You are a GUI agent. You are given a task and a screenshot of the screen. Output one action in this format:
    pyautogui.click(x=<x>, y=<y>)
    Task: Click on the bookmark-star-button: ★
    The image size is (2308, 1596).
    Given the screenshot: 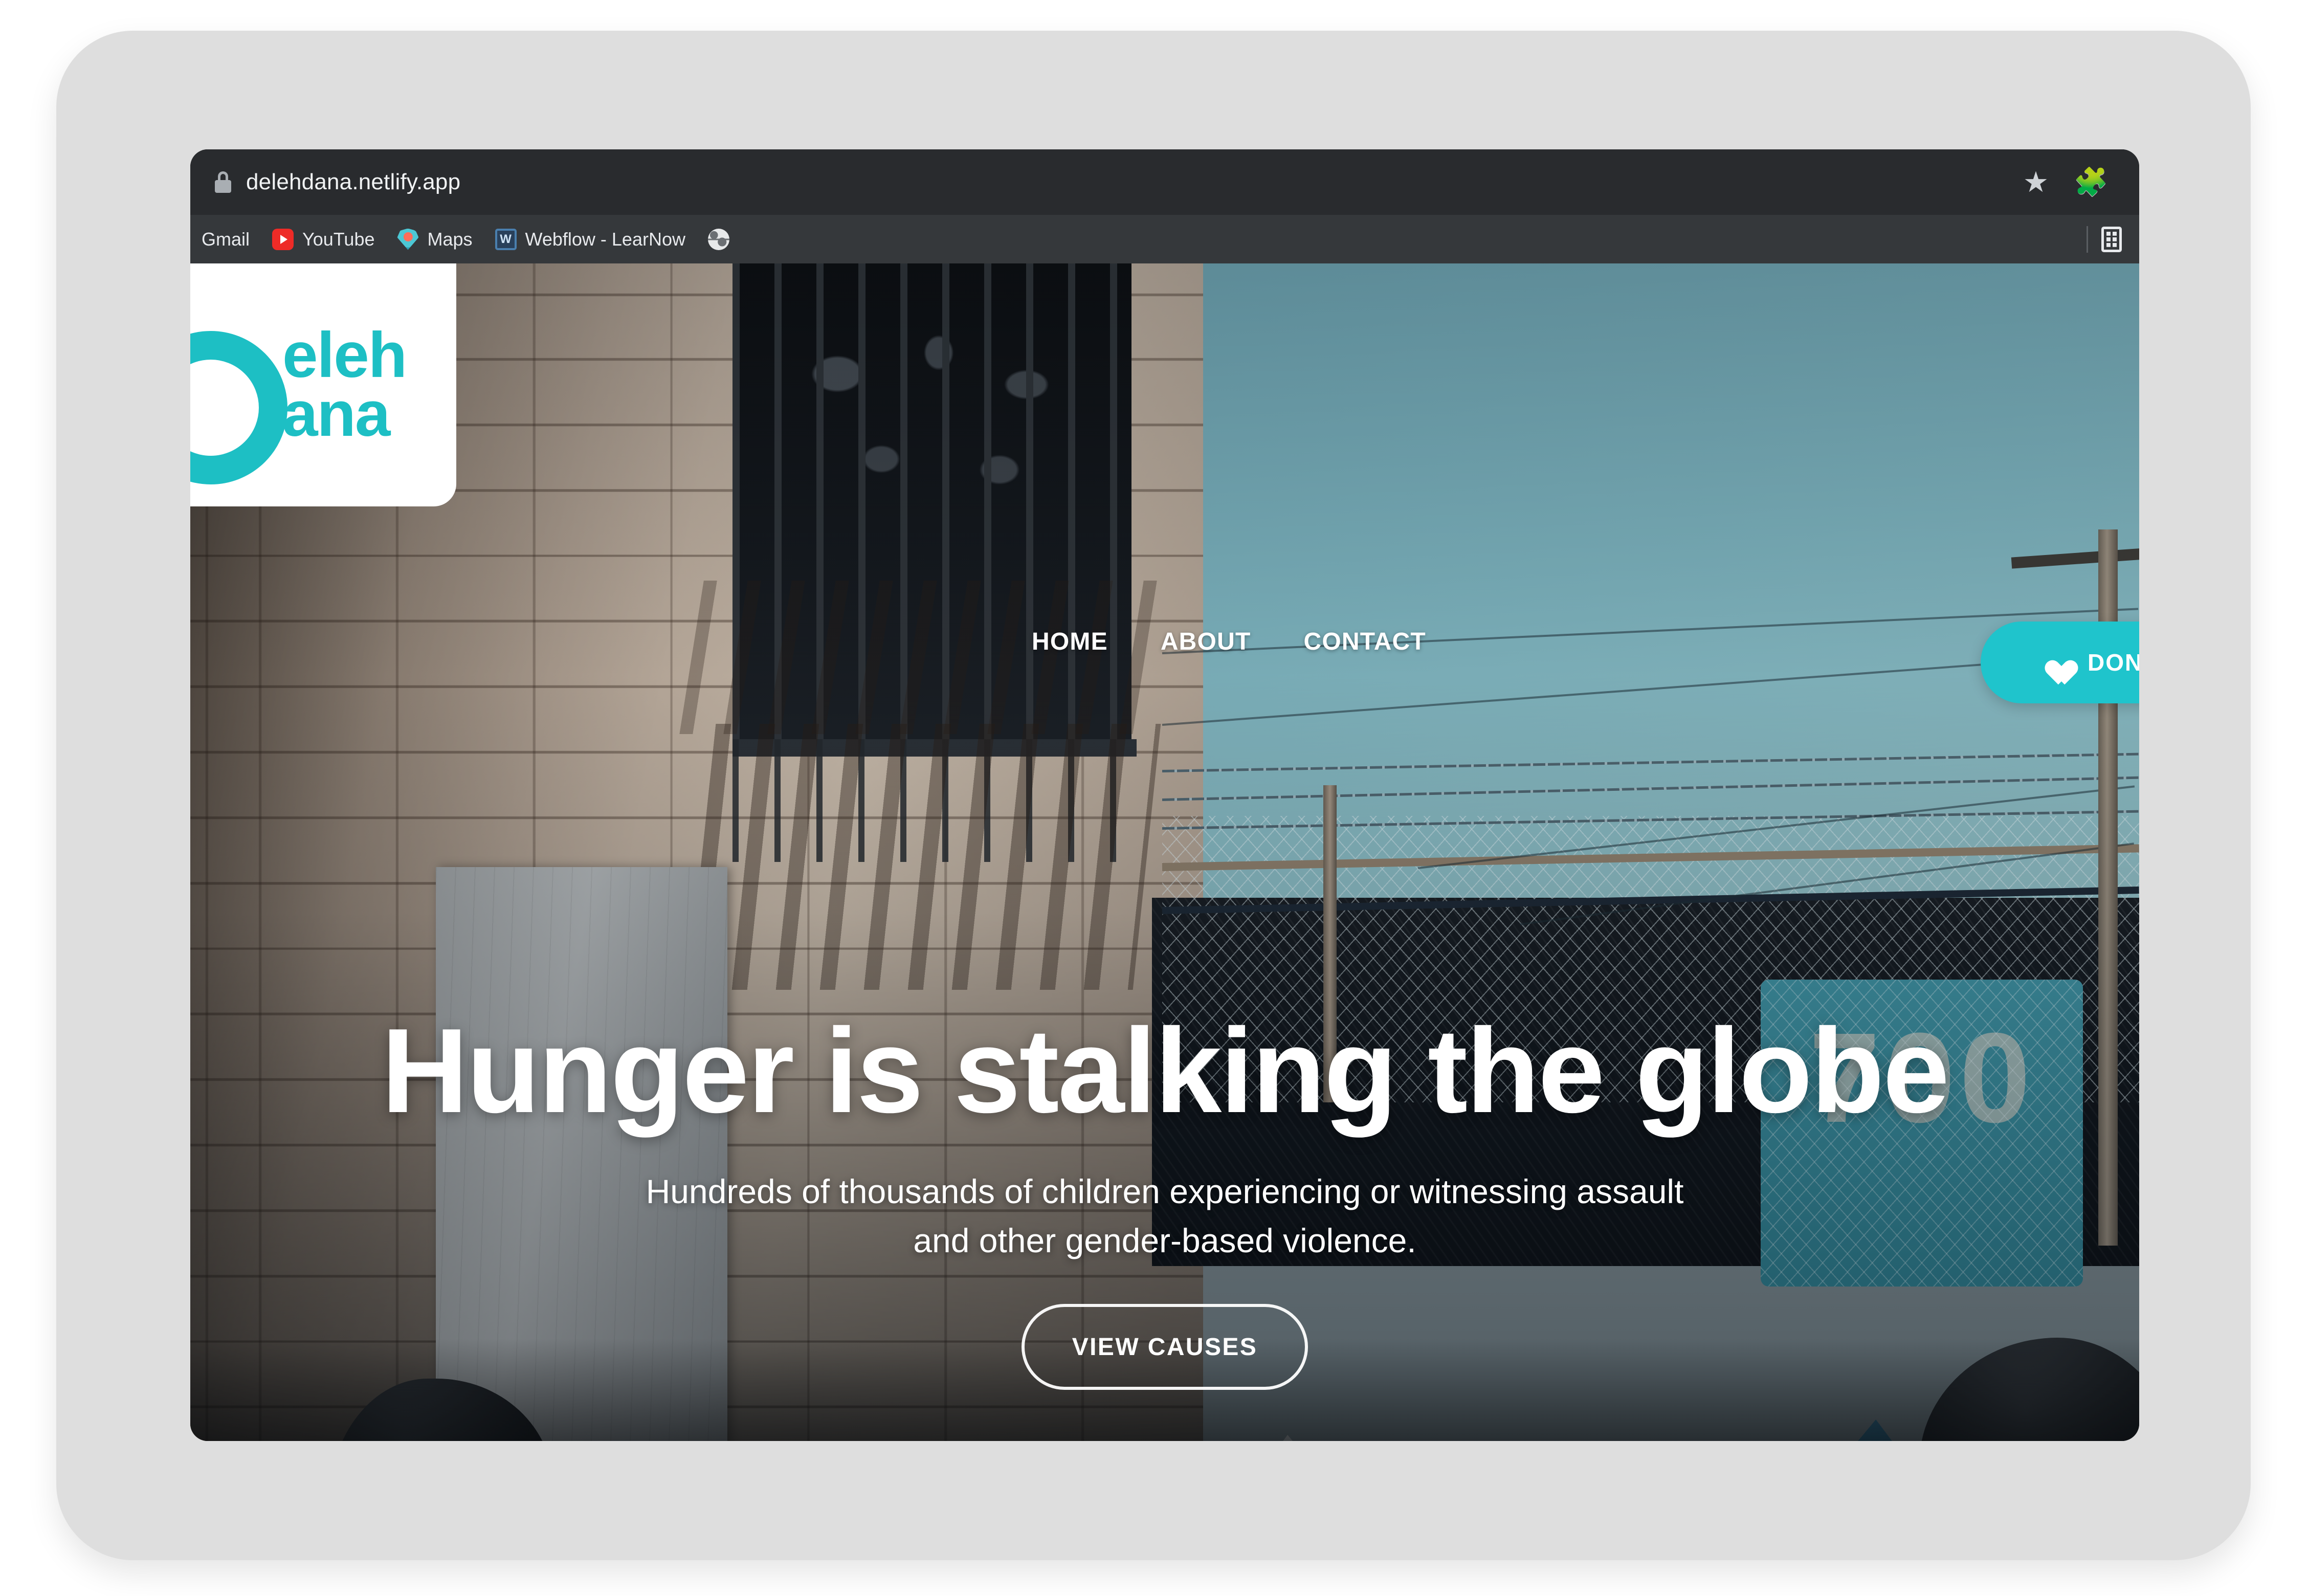 What is the action you would take?
    pyautogui.click(x=2035, y=182)
    